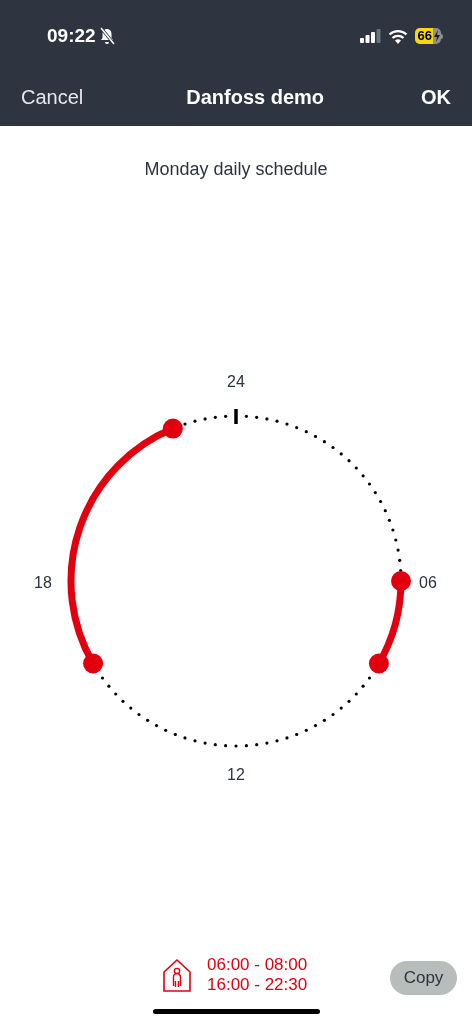 Image resolution: width=472 pixels, height=1024 pixels. Describe the element at coordinates (236, 381) in the screenshot. I see `hour-label: 24` at that location.